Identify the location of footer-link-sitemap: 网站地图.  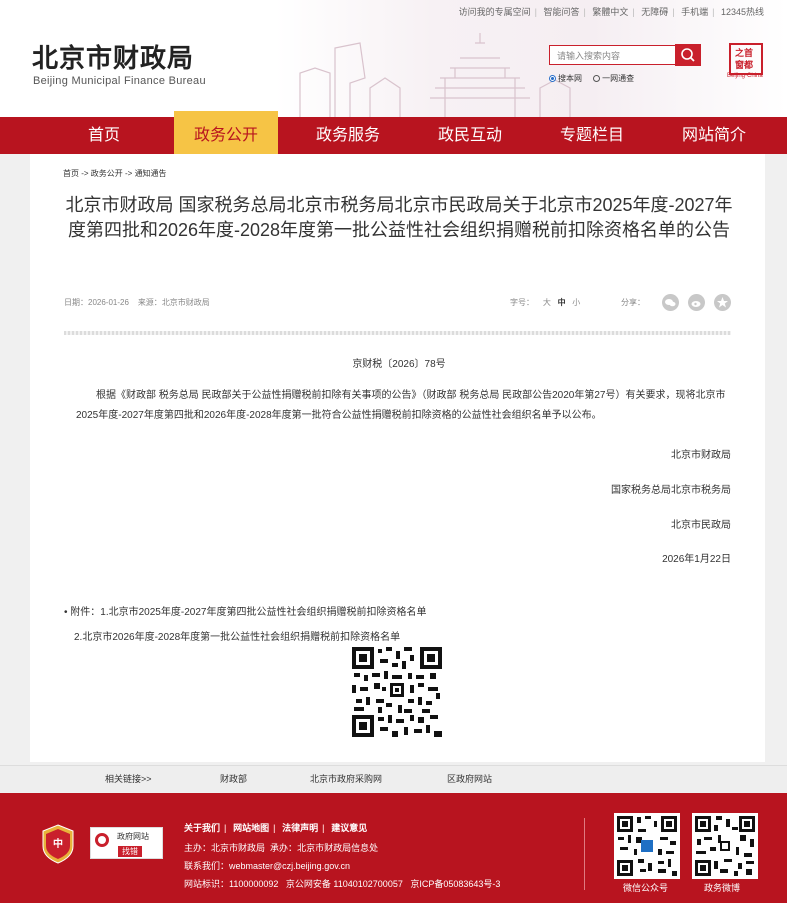
(251, 828).